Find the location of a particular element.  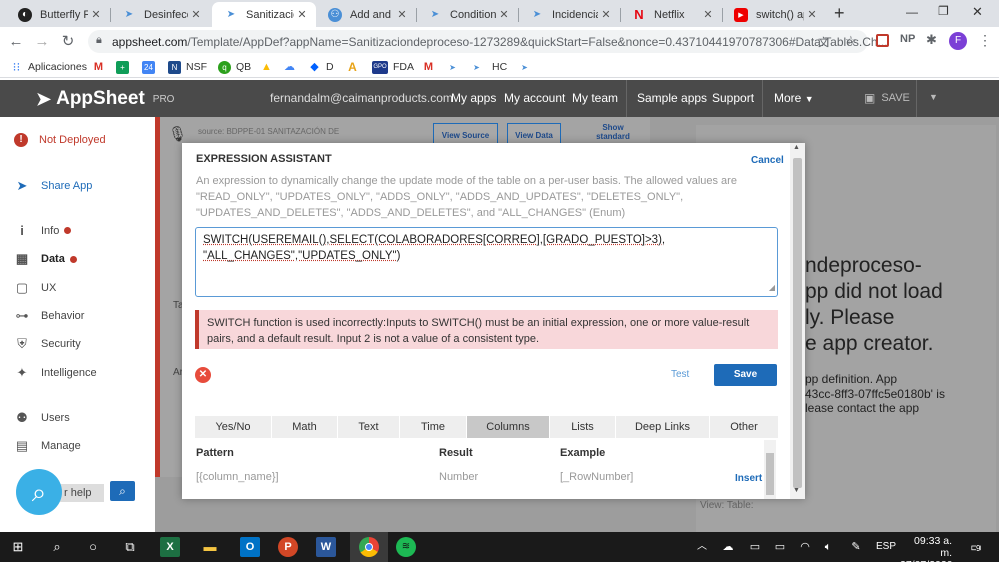

browser-tab-0: ◐Butterfly For✕ is located at coordinates (58, 14).